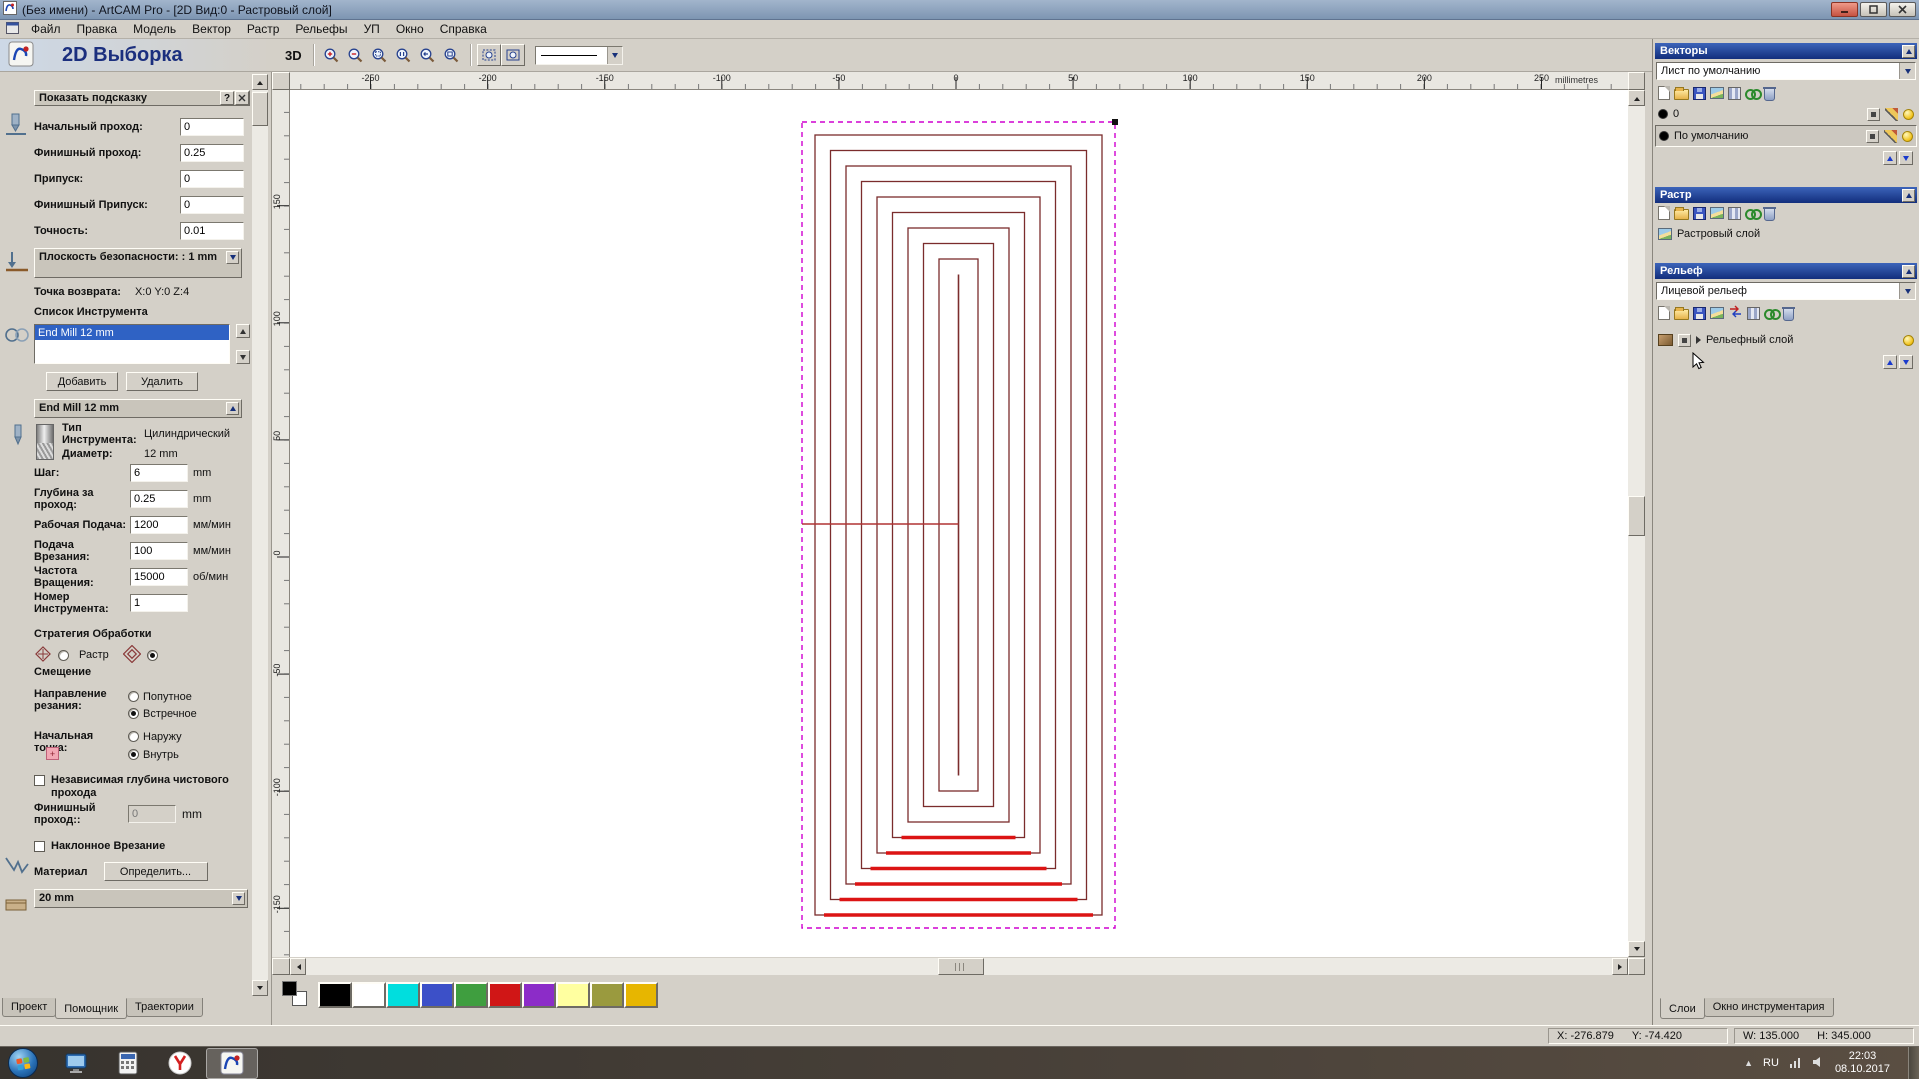 The image size is (1919, 1079). I want to click on delete-layer-icon, so click(1769, 93).